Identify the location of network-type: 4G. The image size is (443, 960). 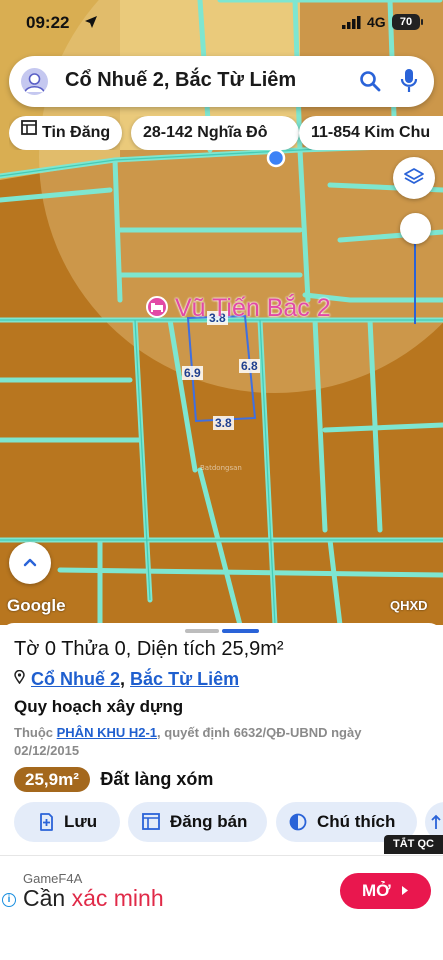
(376, 22).